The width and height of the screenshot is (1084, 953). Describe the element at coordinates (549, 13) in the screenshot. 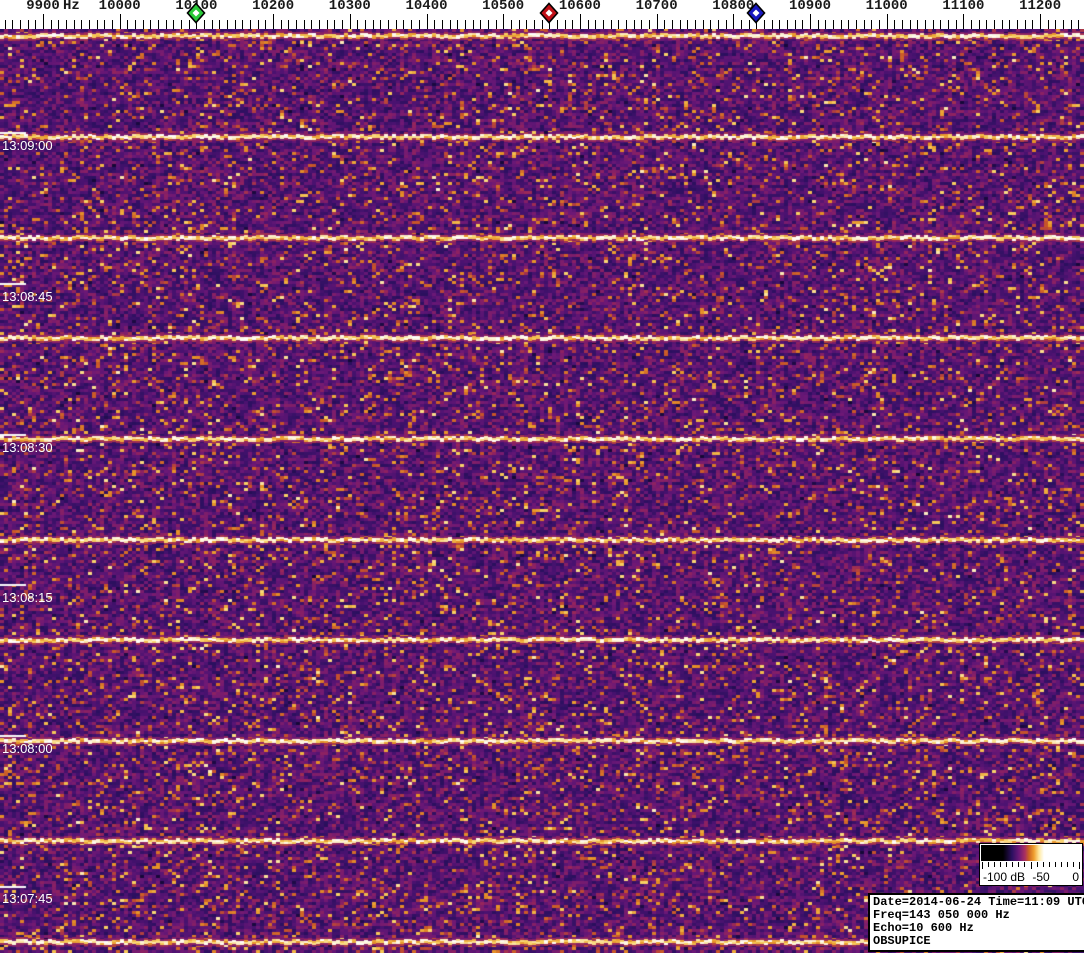

I see `red-marker-diamond` at that location.